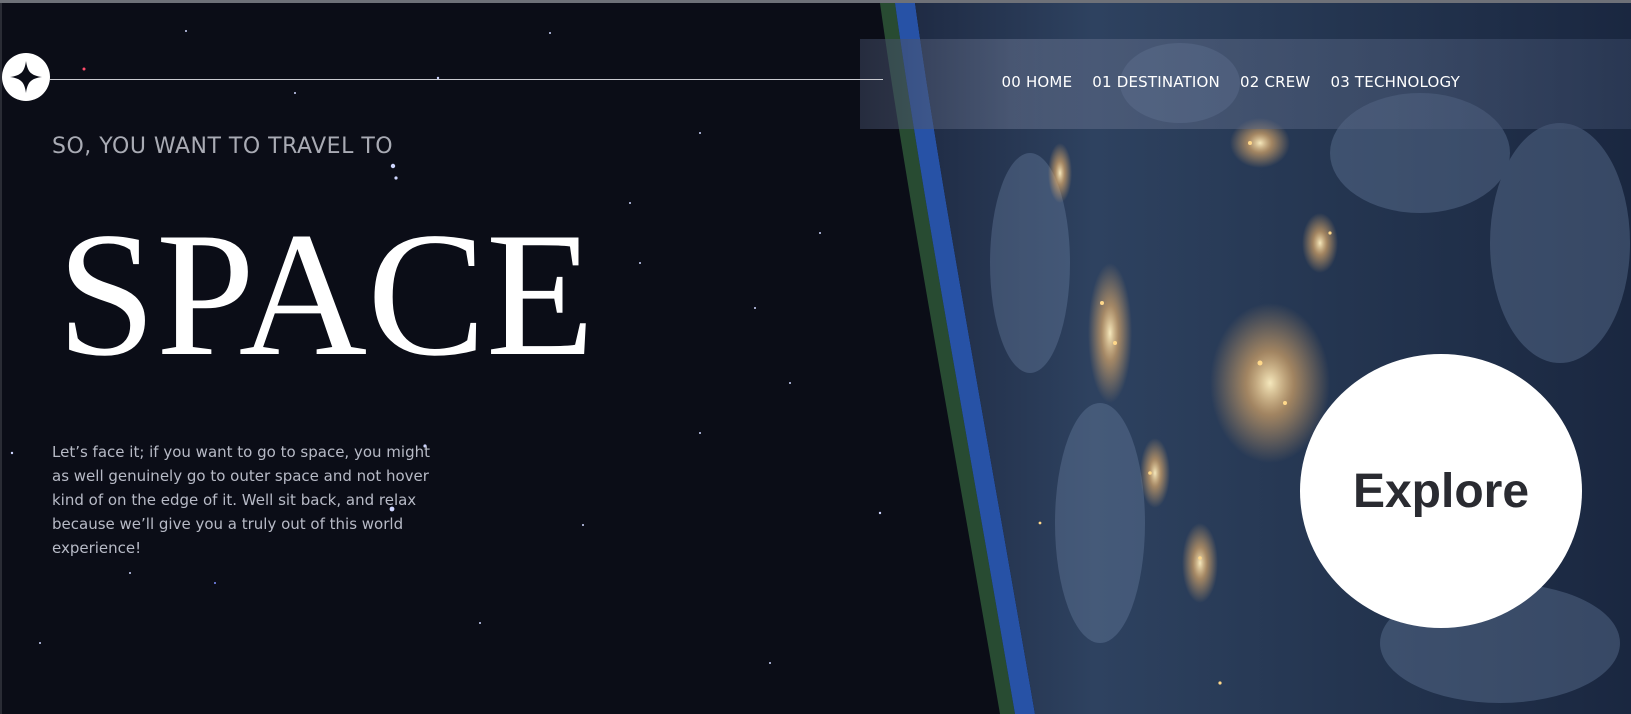 This screenshot has height=714, width=1631. What do you see at coordinates (326, 294) in the screenshot?
I see `hero-title: SPACE` at bounding box center [326, 294].